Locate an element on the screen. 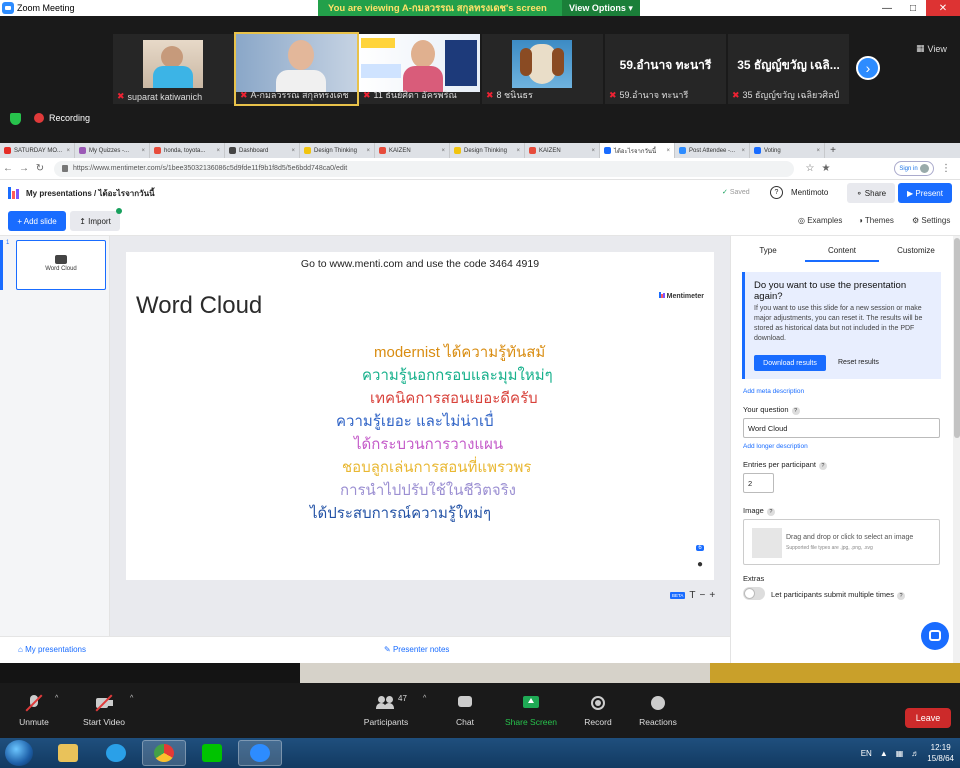  text-size-button: T is located at coordinates (692, 595).